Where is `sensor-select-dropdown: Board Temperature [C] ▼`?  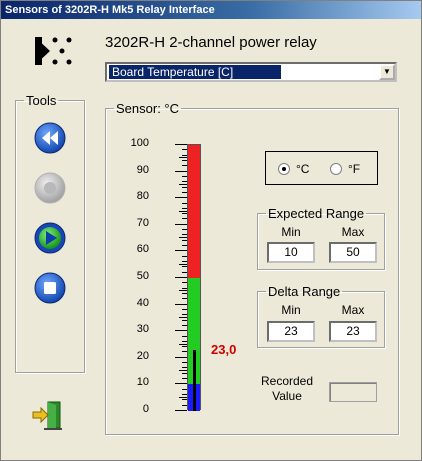 sensor-select-dropdown: Board Temperature [C] ▼ is located at coordinates (251, 72).